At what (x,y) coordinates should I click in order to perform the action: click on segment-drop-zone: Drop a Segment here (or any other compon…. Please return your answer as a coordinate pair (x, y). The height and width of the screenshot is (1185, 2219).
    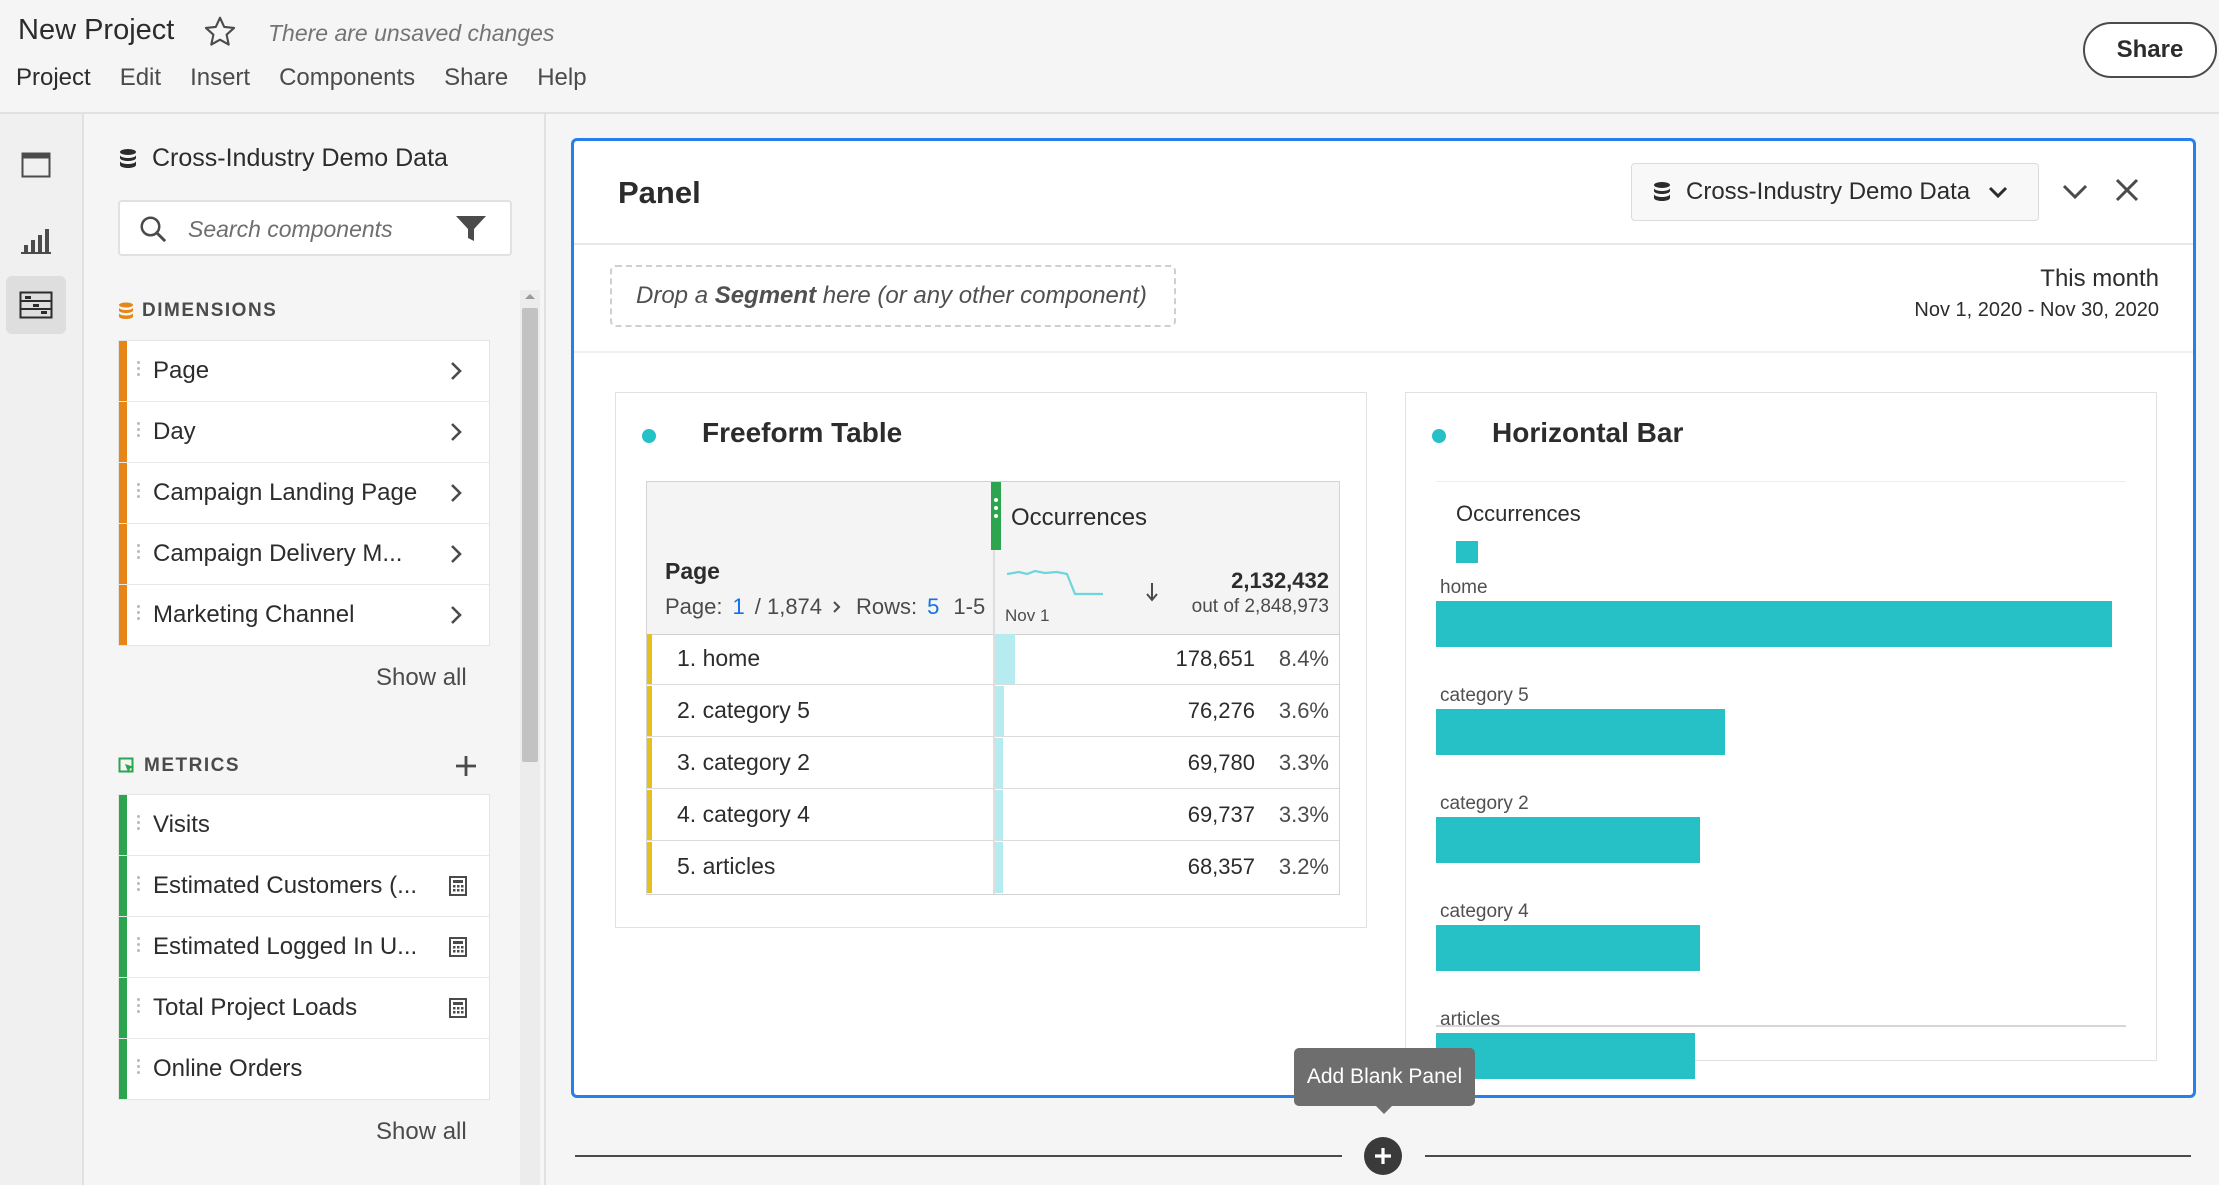
    Looking at the image, I should click on (893, 296).